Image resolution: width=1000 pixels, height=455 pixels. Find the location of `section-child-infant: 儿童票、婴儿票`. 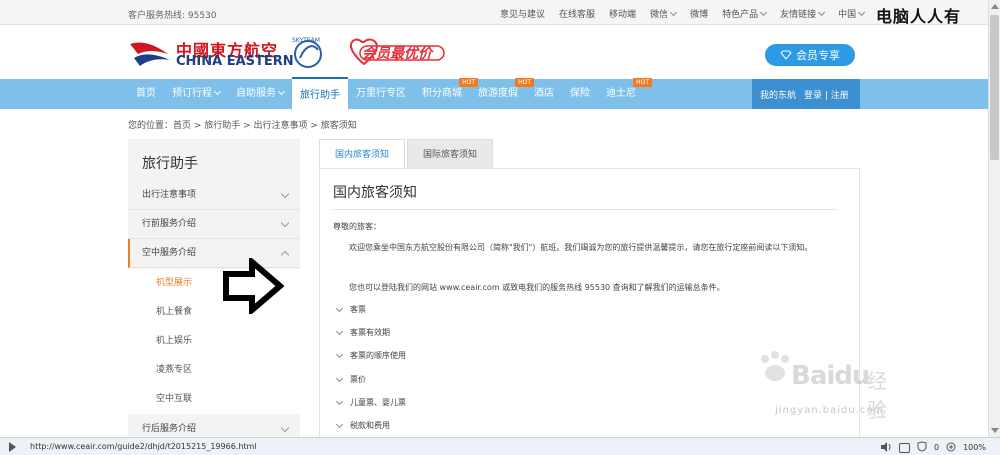

section-child-infant: 儿童票、婴儿票 is located at coordinates (370, 403).